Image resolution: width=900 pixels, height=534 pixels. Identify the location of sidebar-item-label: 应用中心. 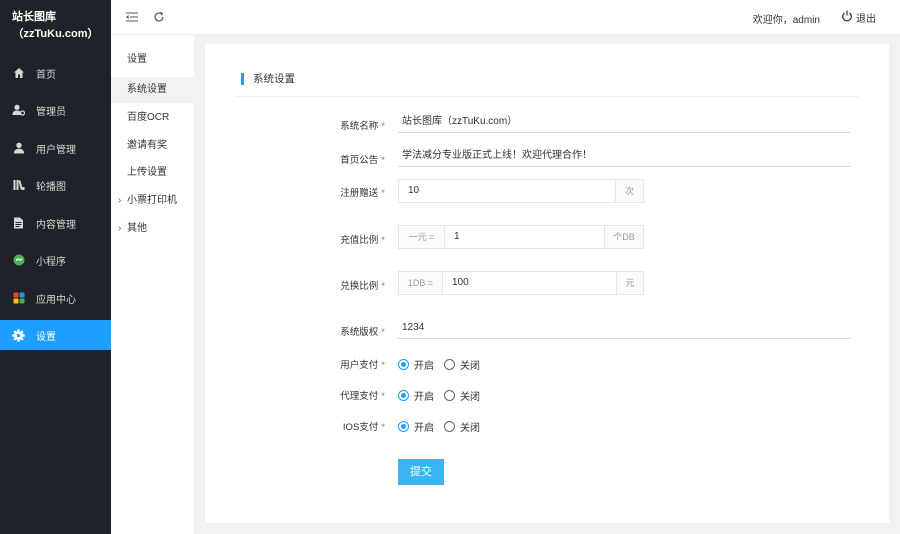
(56, 300).